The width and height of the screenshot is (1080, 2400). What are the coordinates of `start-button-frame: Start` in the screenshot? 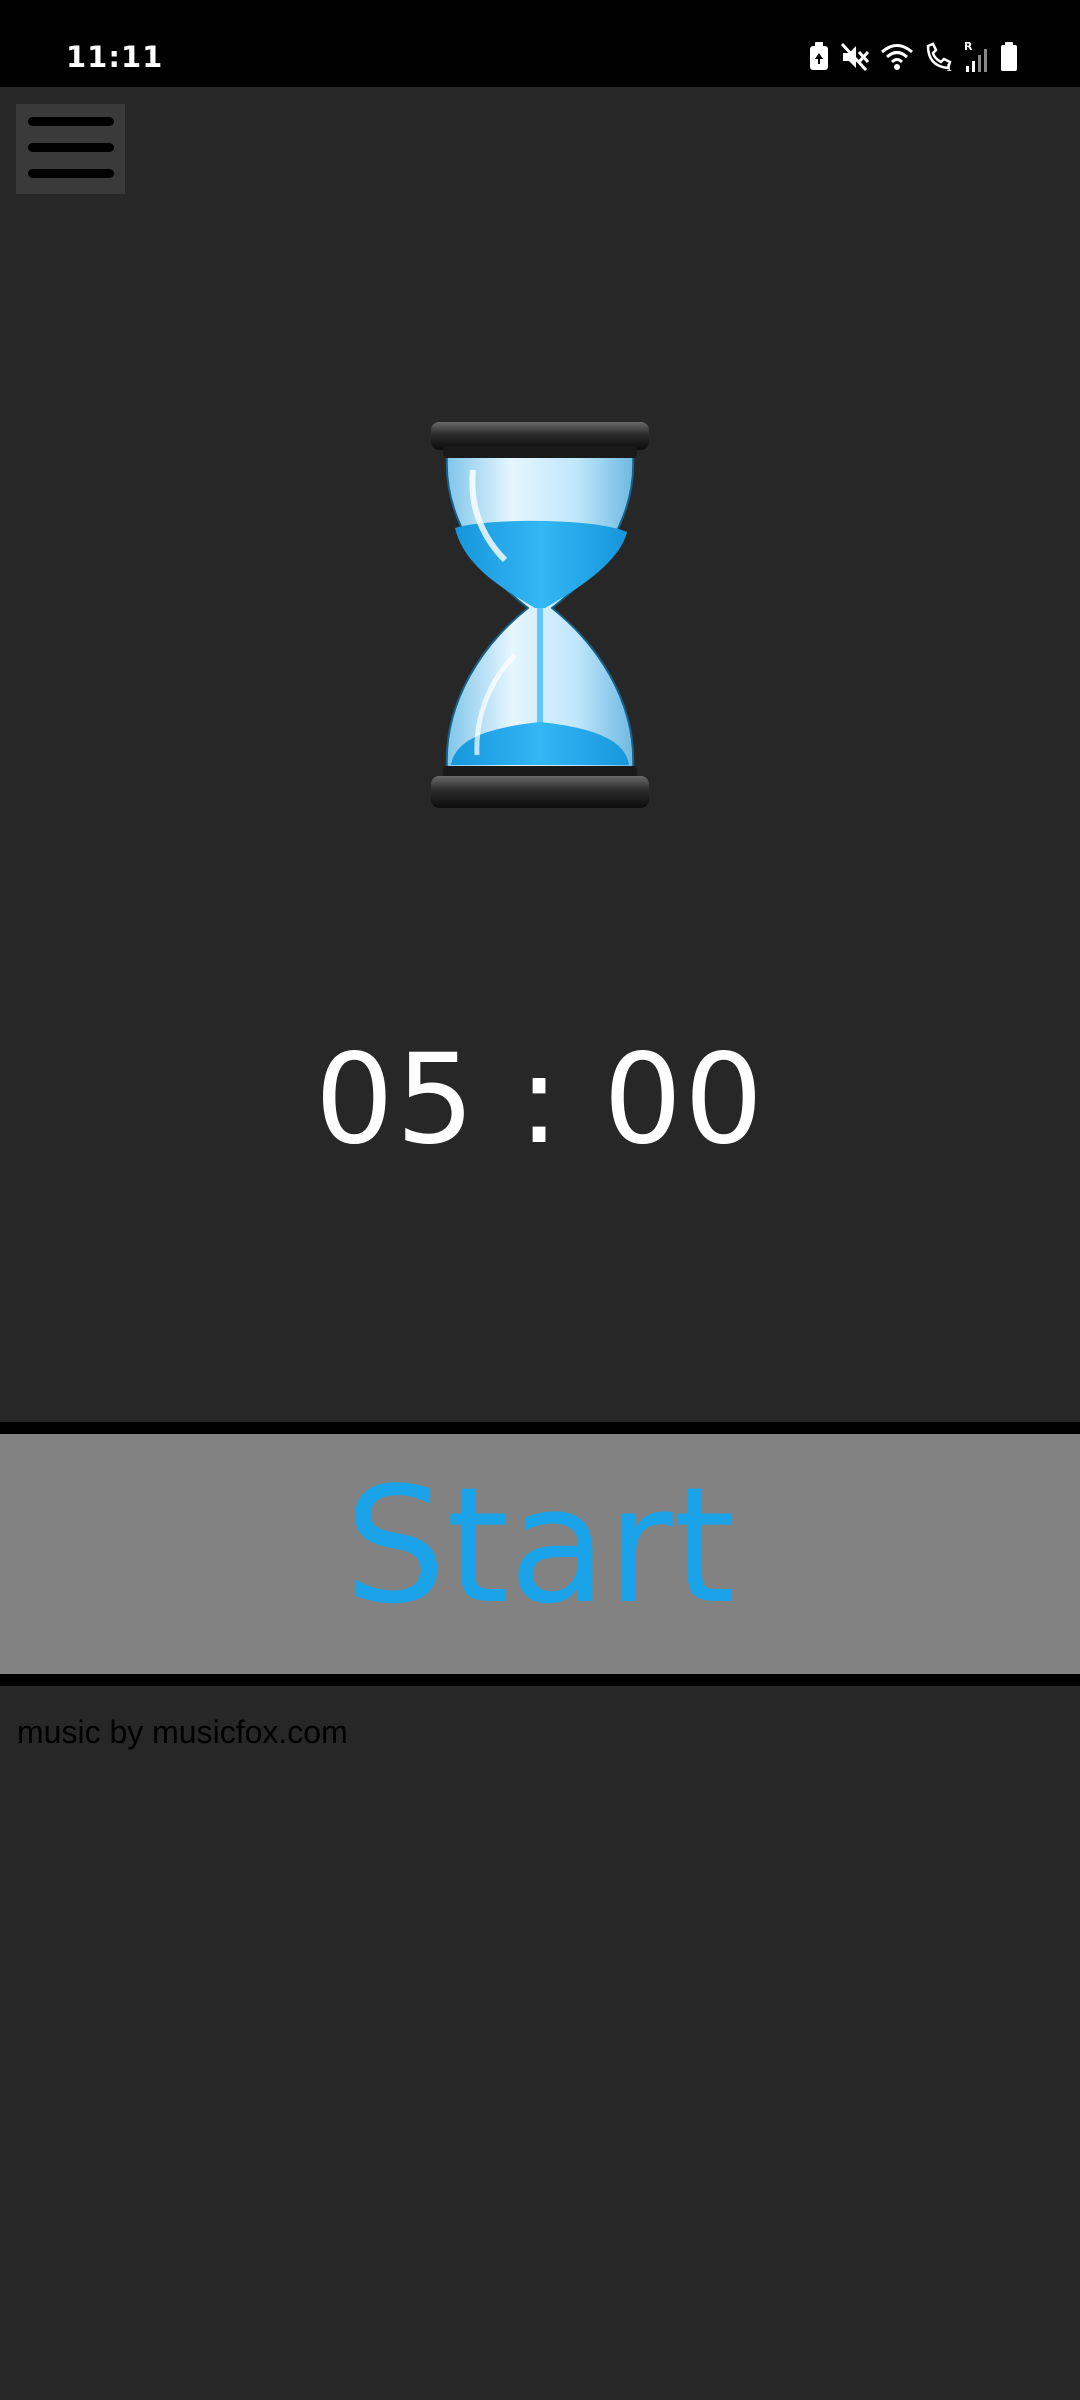 It's located at (540, 1554).